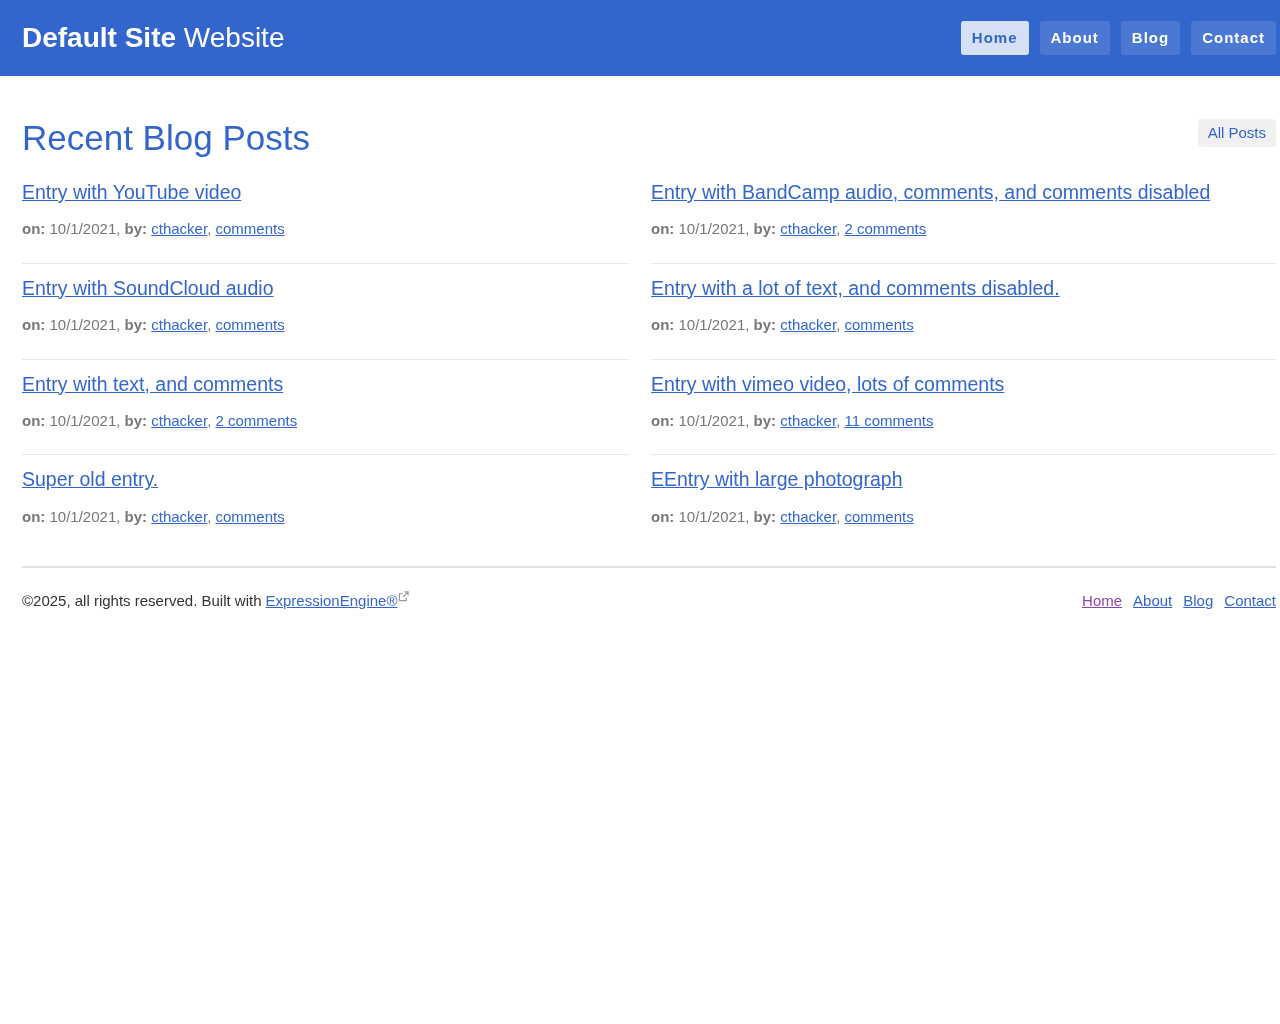  I want to click on footer-link: Blog, so click(1198, 601).